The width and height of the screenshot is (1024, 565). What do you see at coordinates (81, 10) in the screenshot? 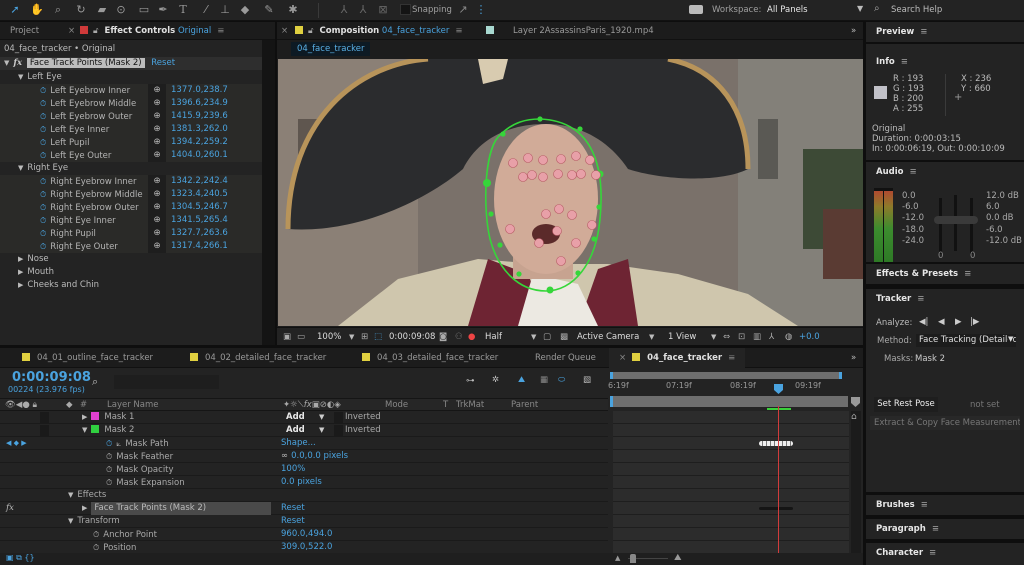
I see `rotation-tool-icon: ↻` at bounding box center [81, 10].